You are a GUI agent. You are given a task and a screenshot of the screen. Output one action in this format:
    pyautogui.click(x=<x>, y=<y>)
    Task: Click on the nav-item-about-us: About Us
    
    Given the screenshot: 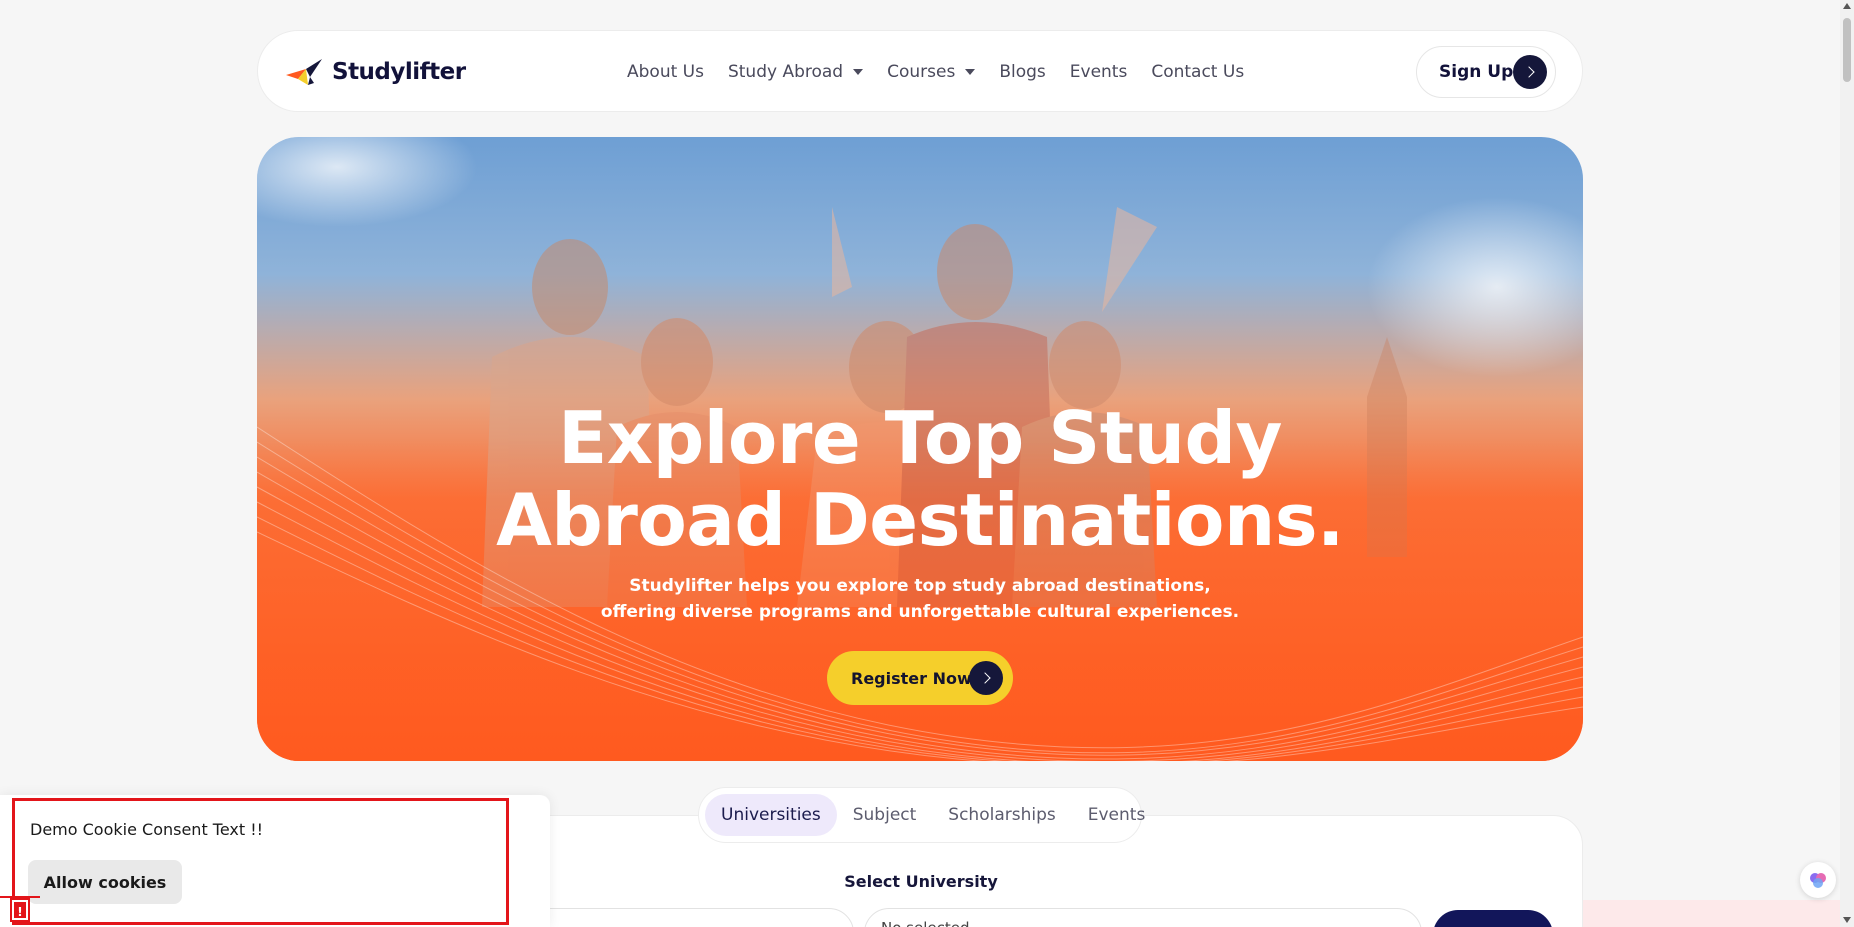 What is the action you would take?
    pyautogui.click(x=665, y=72)
    